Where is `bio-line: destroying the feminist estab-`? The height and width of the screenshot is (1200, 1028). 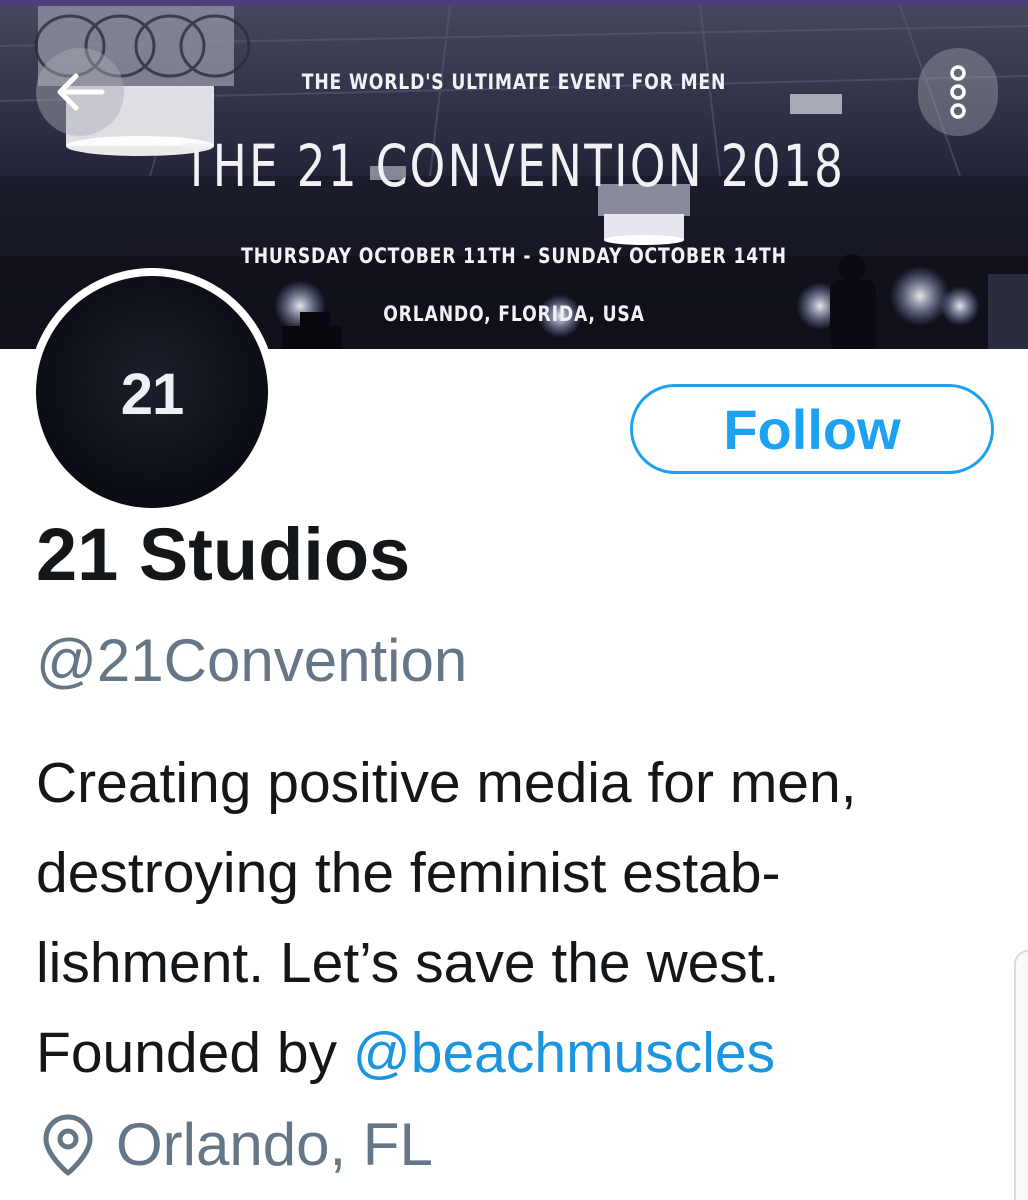 bio-line: destroying the feminist estab- is located at coordinates (408, 873).